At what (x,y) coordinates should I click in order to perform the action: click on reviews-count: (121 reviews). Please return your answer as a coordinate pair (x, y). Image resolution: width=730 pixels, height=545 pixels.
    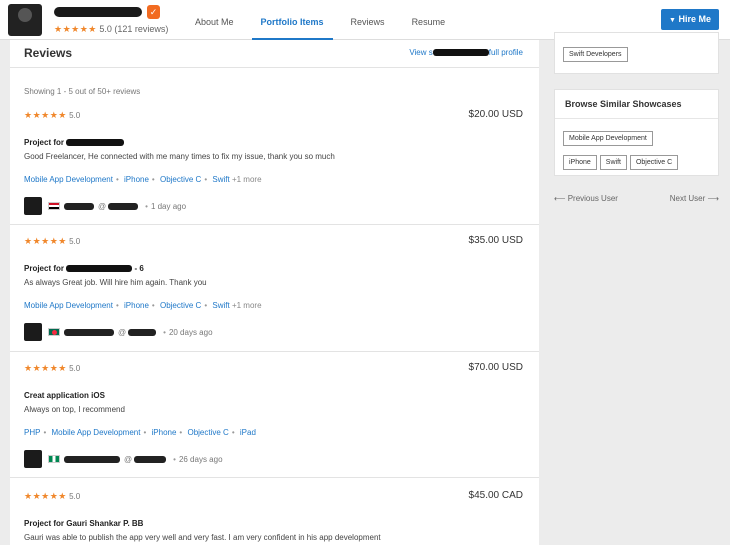
    Looking at the image, I should click on (141, 29).